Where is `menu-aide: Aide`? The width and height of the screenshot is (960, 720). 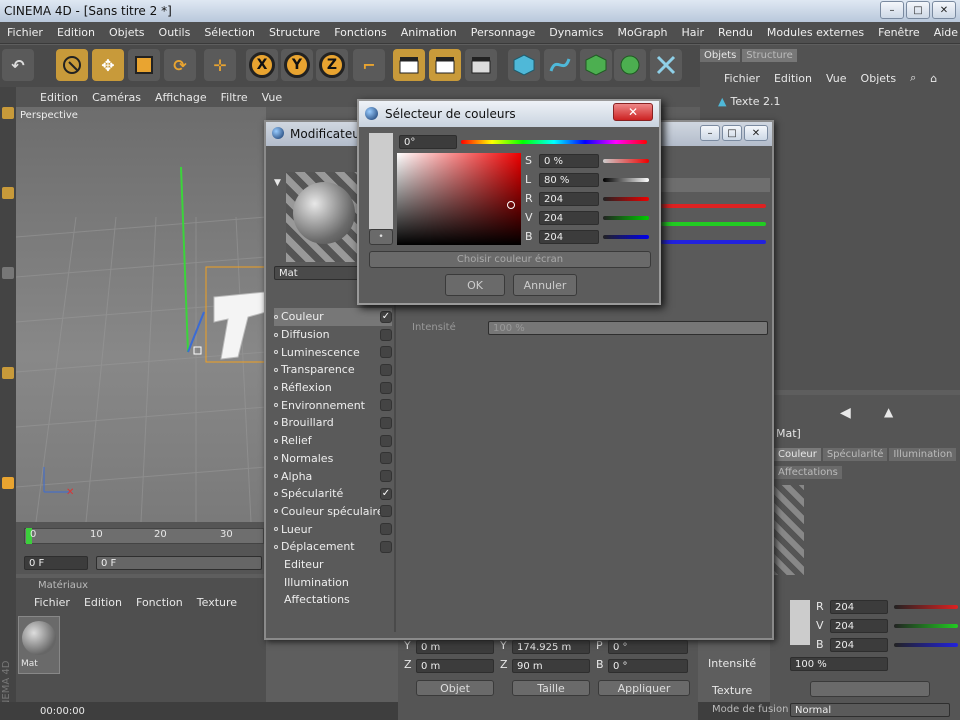
menu-aide: Aide is located at coordinates (943, 32).